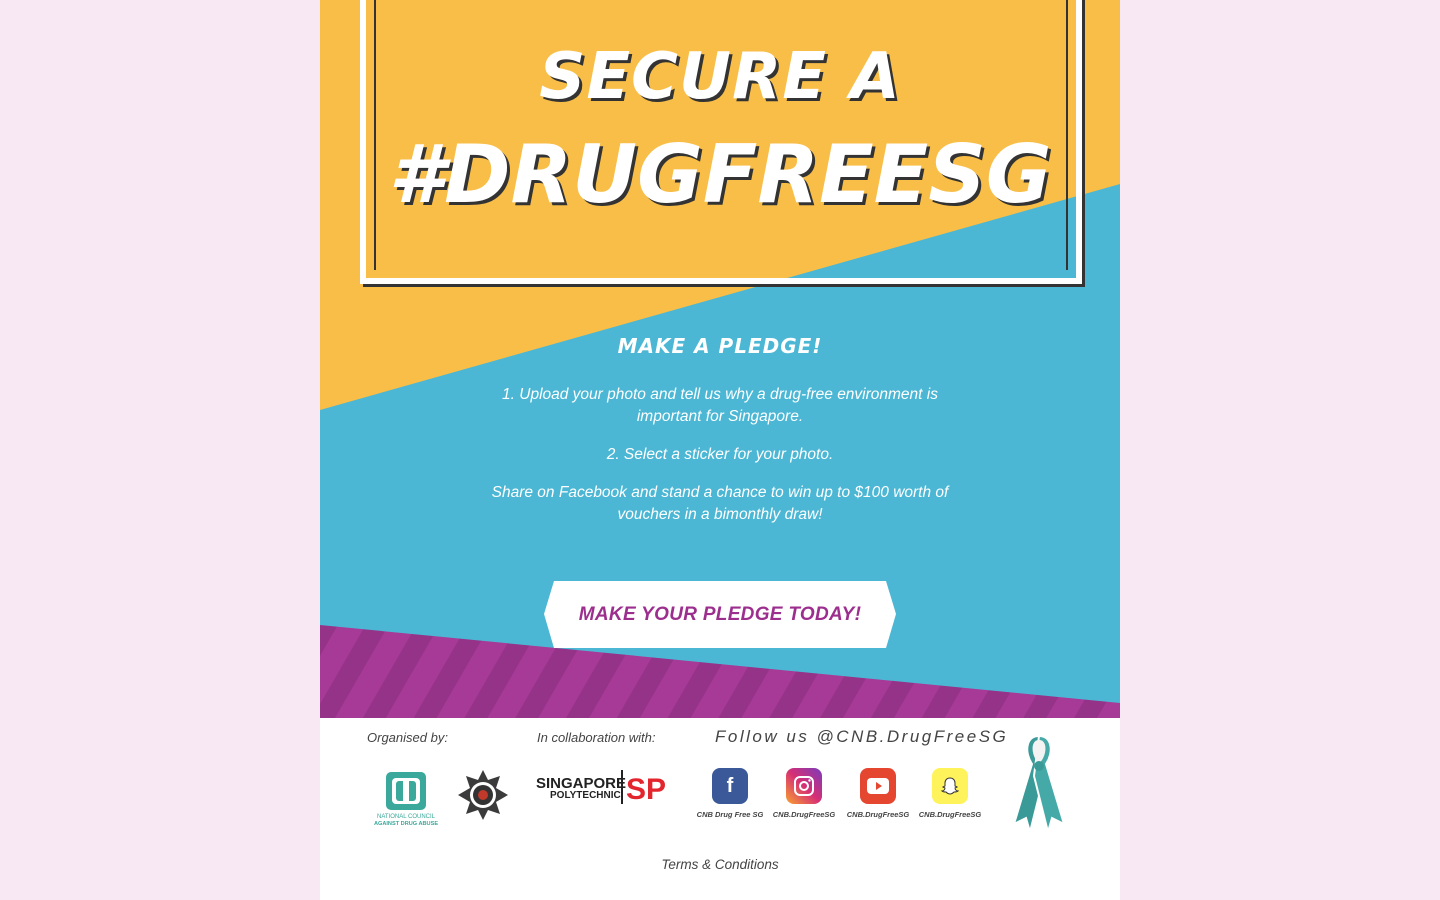 This screenshot has width=1440, height=900. I want to click on pledge-step-2: 2. Select a sticker for your photo., so click(720, 454).